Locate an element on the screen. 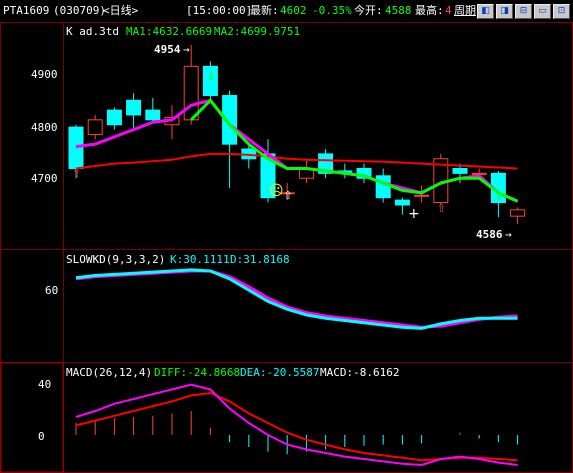 Image resolution: width=573 pixels, height=473 pixels. kd-y-tick: 60 is located at coordinates (51, 290).